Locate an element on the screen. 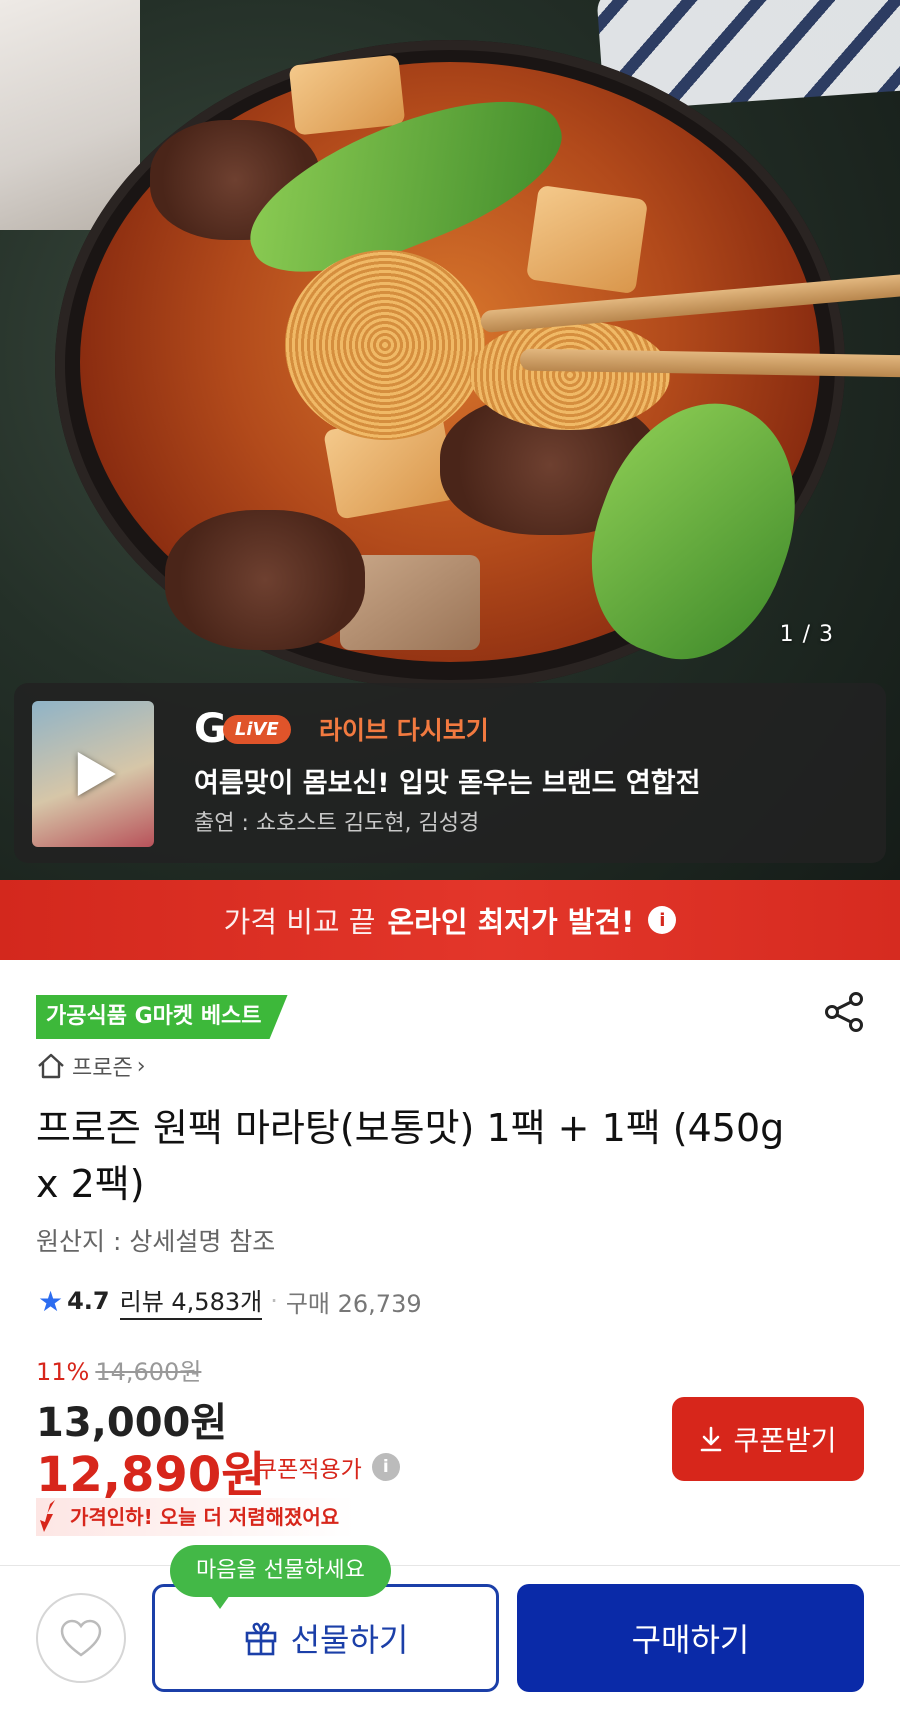 This screenshot has width=900, height=1709. product-title: 프로즌 원팩 마라탕(보통맛) 1팩 + 1팩 (450g x 2팩) is located at coordinates (410, 1156).